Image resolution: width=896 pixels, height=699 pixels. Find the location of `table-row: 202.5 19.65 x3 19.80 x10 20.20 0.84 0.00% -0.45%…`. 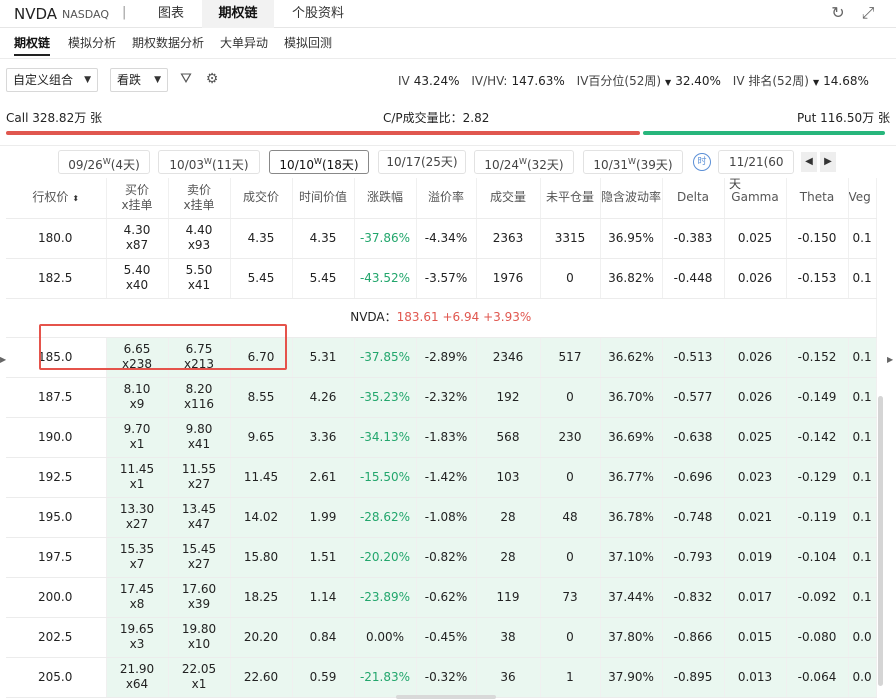

table-row: 202.5 19.65 x3 19.80 x10 20.20 0.84 0.00% -0.45%… is located at coordinates (441, 637).